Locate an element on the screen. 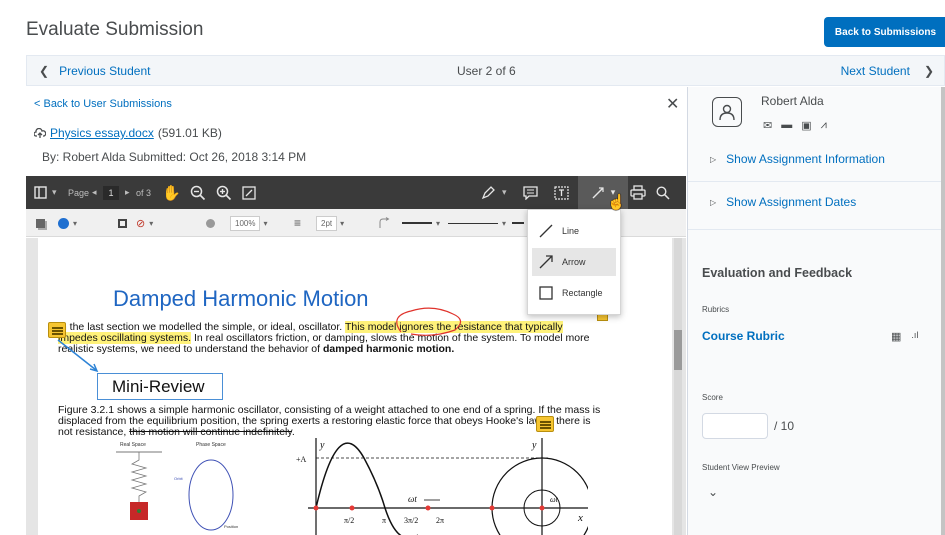 Image resolution: width=945 pixels, height=535 pixels. fig-phase-space-label: Phase Space is located at coordinates (211, 445).